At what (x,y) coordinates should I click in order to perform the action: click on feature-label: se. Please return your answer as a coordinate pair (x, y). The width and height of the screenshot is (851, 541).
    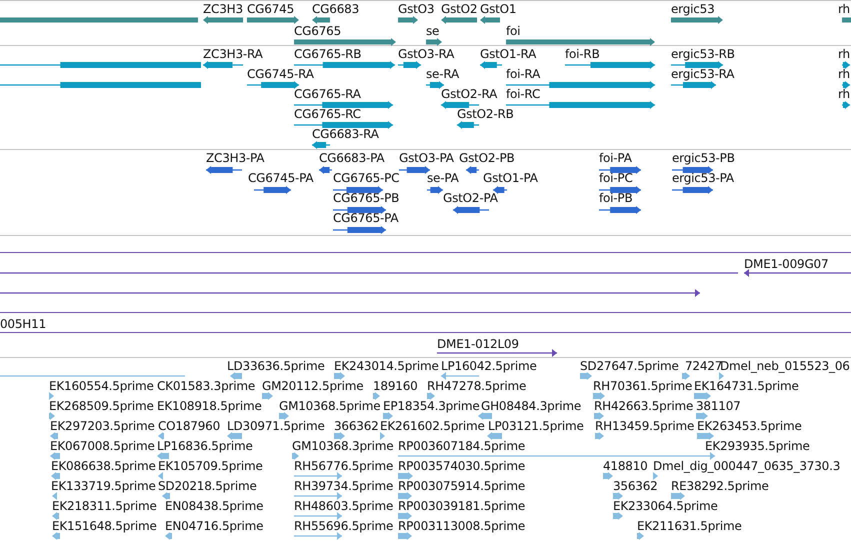
    Looking at the image, I should click on (433, 31).